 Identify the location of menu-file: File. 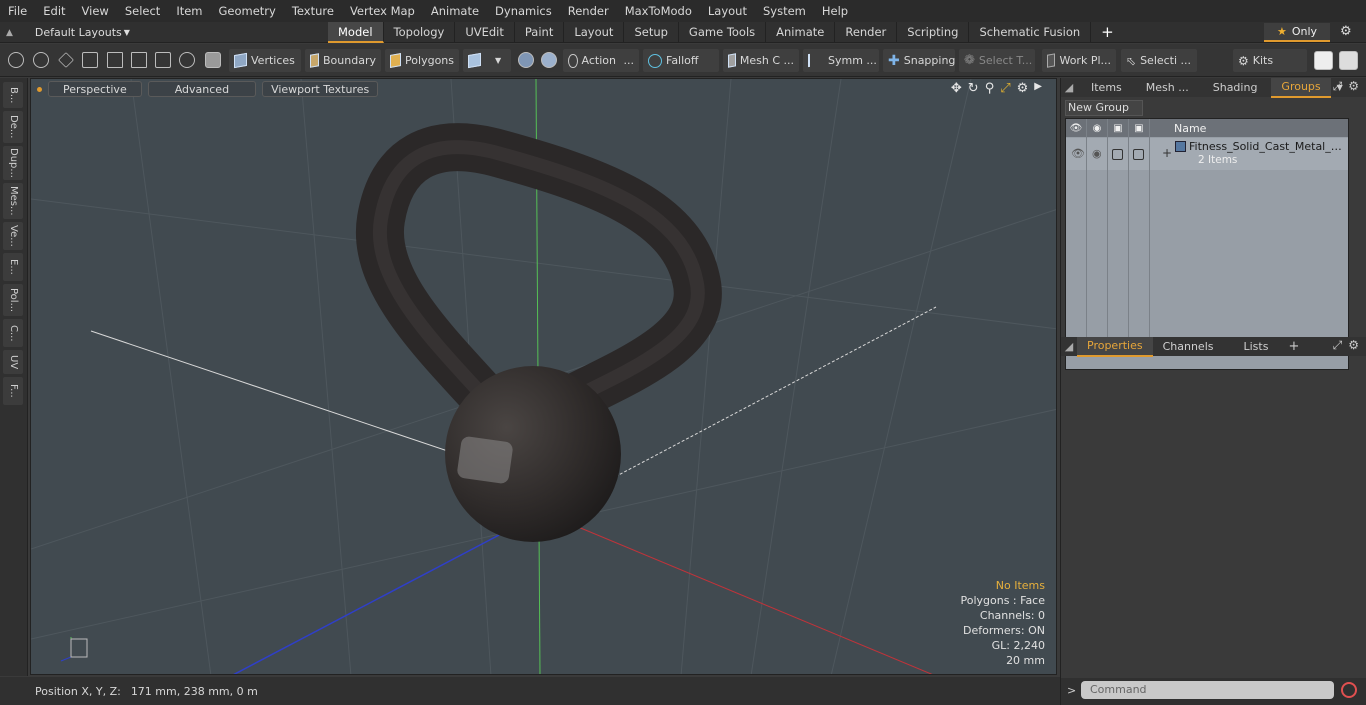
(17, 11).